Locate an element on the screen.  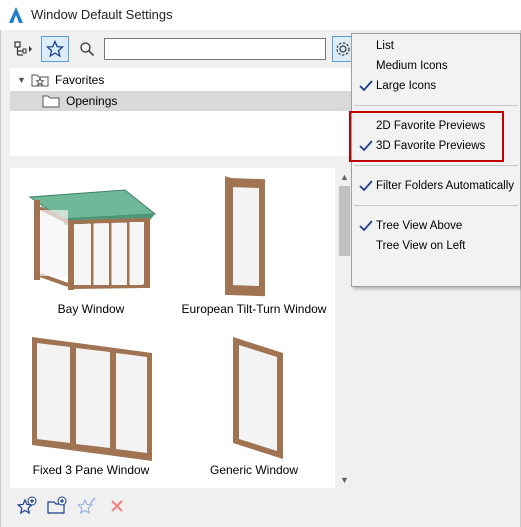
gallery-item-fixed-3-pane-window: Fixed 3 Pane Window is located at coordinates (91, 409).